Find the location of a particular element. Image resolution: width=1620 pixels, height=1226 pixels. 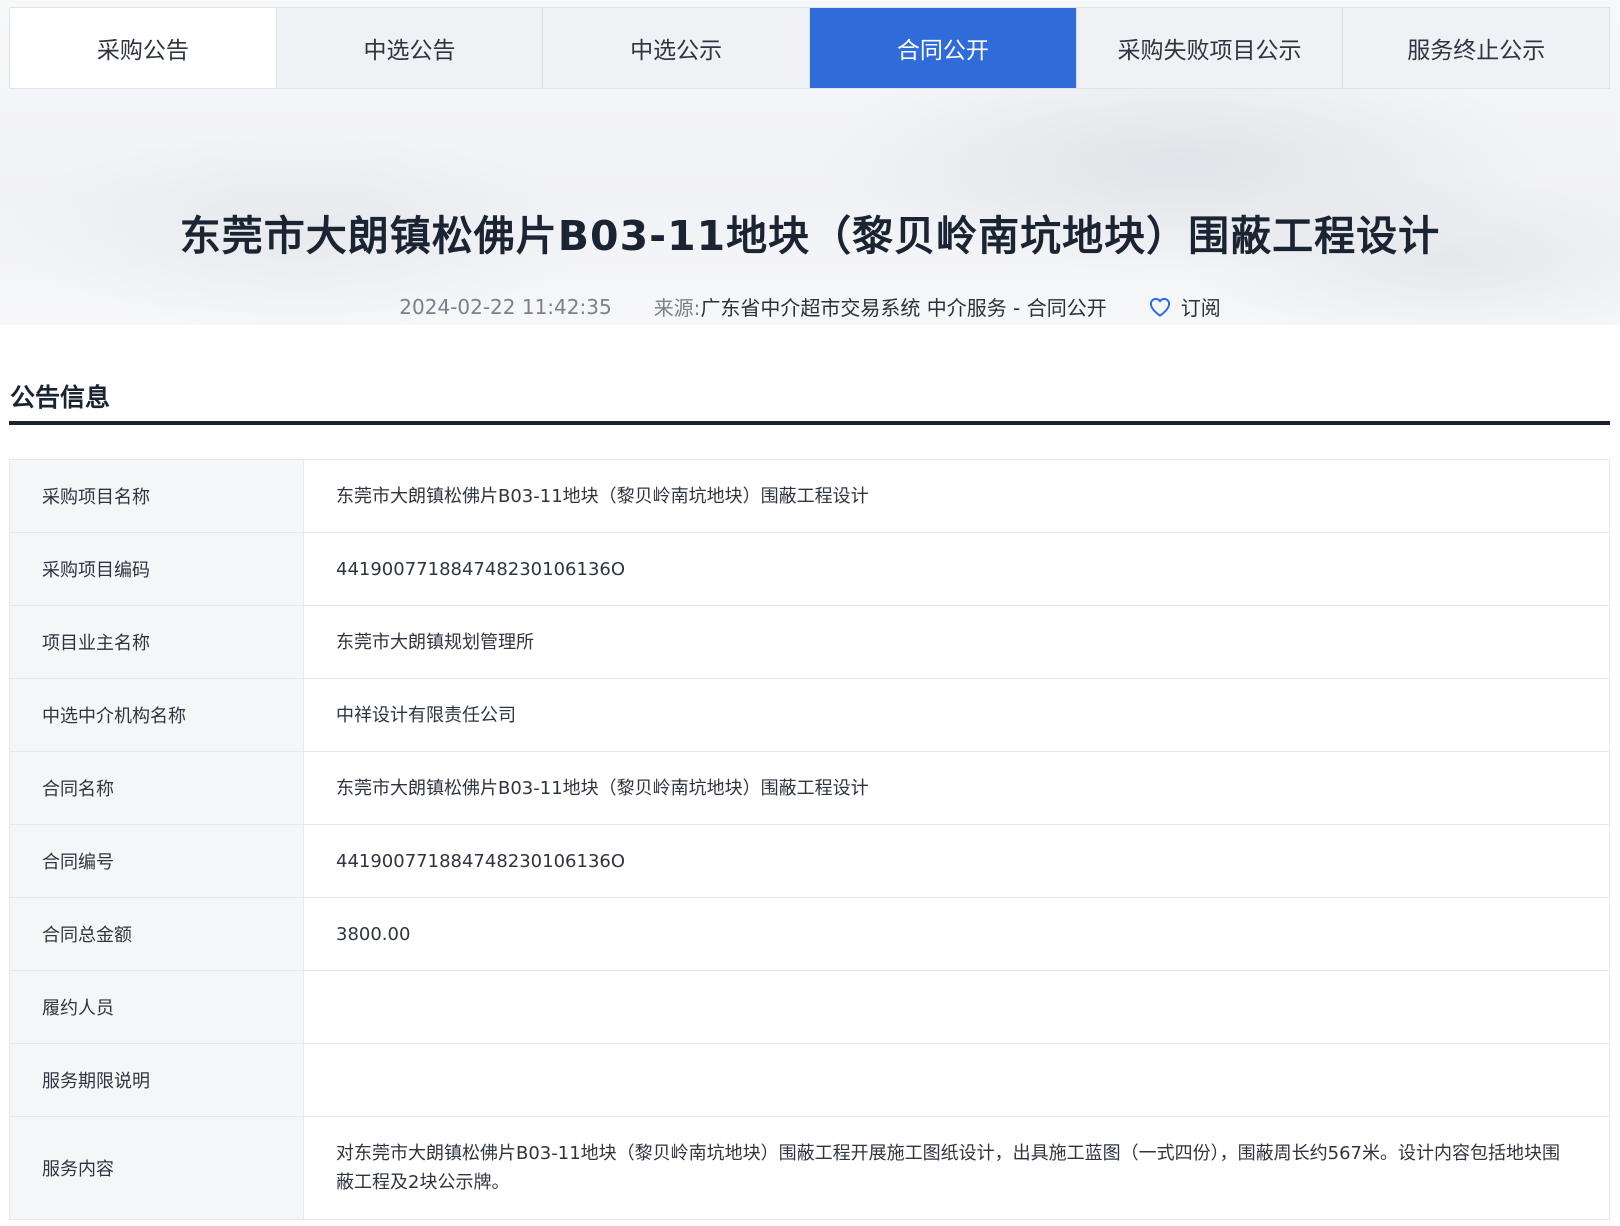

row-value: 3800.00 is located at coordinates (373, 934).